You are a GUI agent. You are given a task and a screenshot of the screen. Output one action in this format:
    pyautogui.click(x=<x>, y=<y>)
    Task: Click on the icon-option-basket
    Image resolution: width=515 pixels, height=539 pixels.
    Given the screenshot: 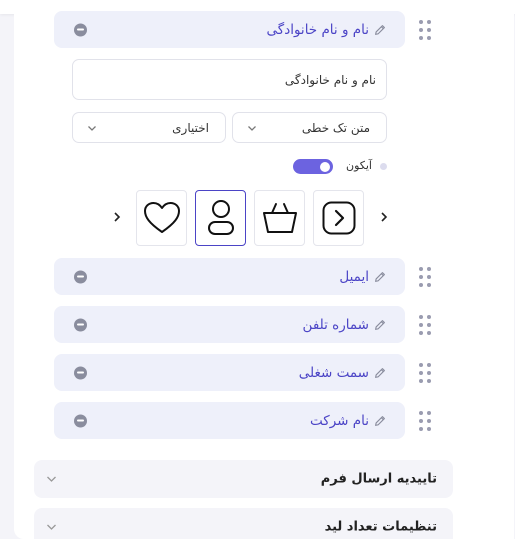 What is the action you would take?
    pyautogui.click(x=279, y=218)
    